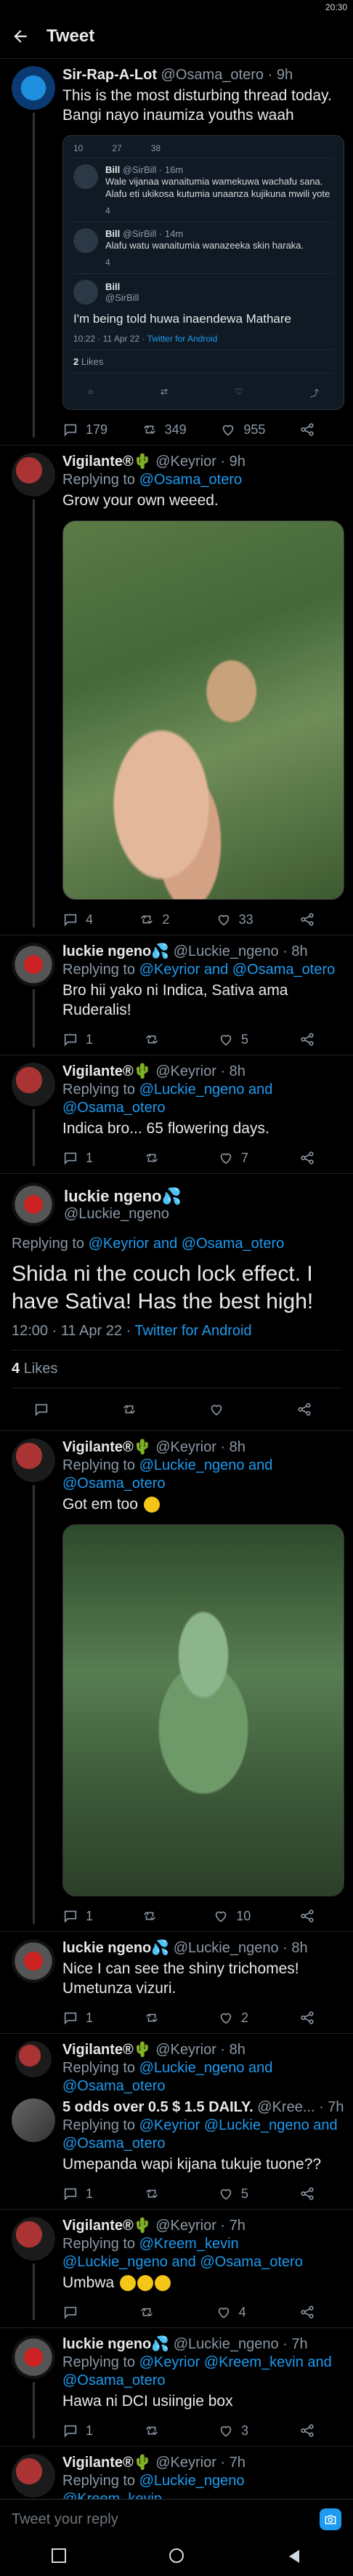 The height and width of the screenshot is (2576, 353). I want to click on like-button: 955, so click(243, 430).